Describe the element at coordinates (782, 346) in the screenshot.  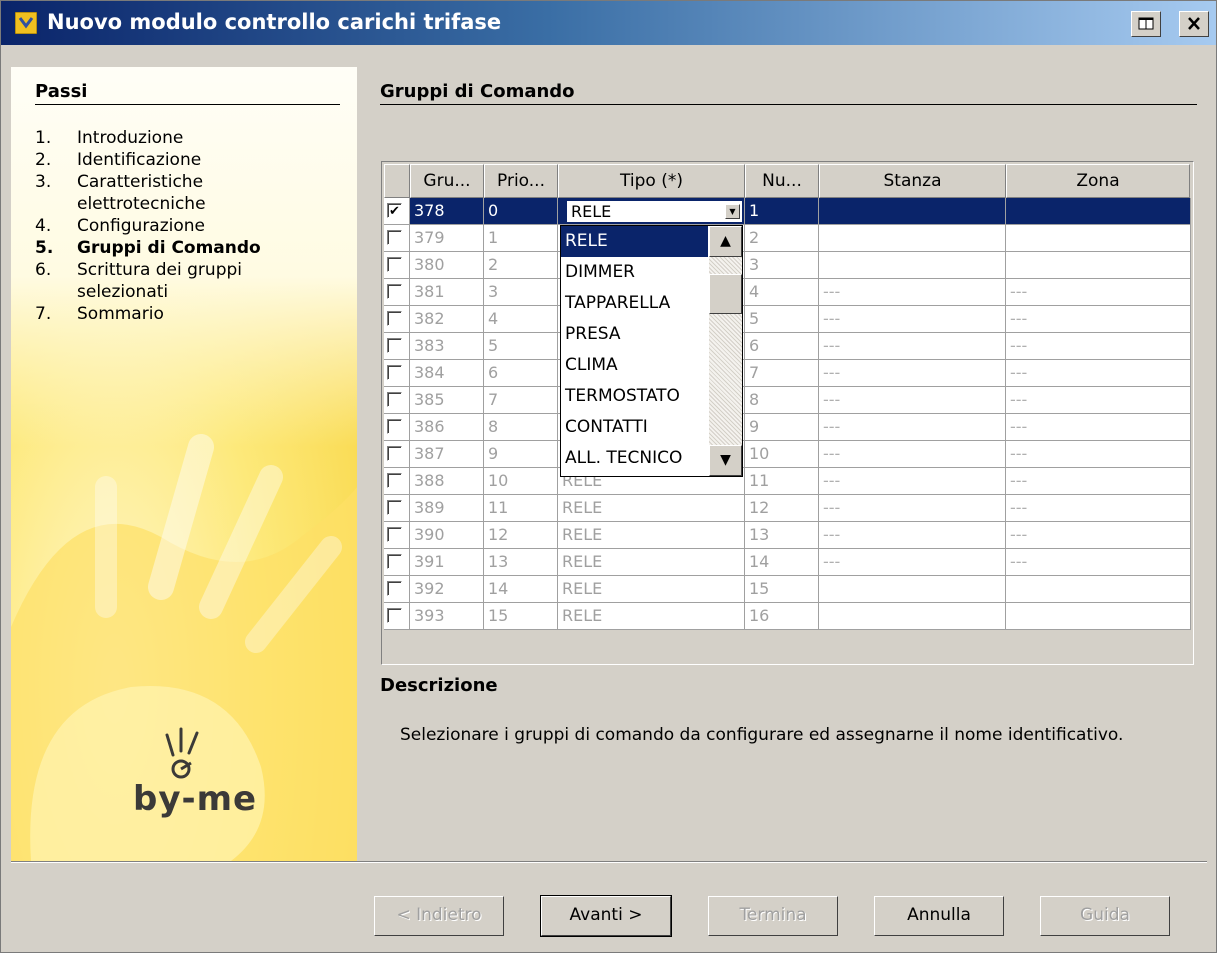
I see `num-cell: 6` at that location.